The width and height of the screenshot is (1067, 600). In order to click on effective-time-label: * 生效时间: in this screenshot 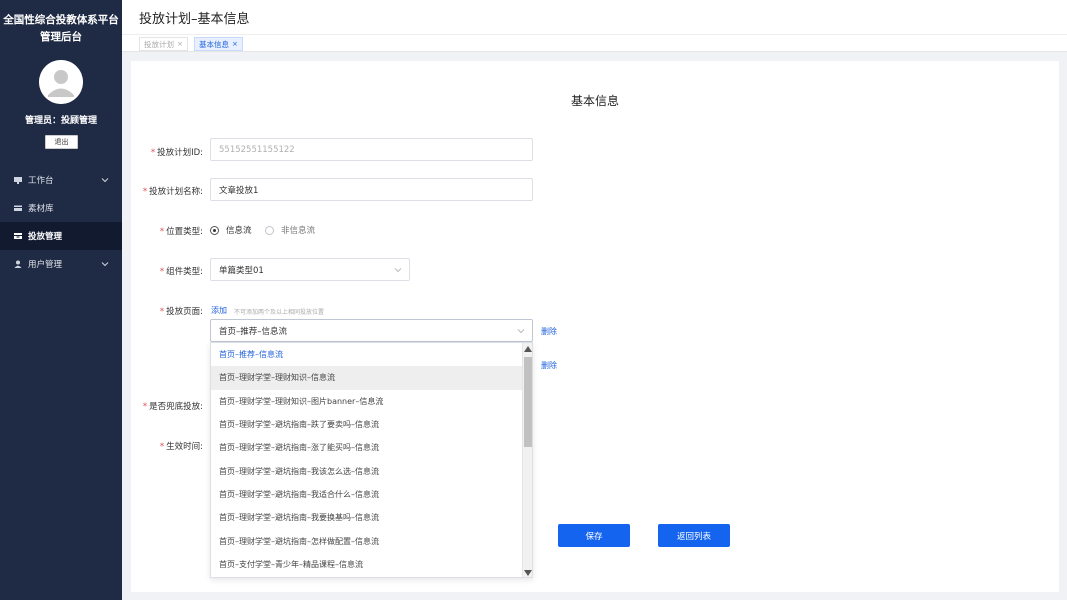, I will do `click(181, 447)`.